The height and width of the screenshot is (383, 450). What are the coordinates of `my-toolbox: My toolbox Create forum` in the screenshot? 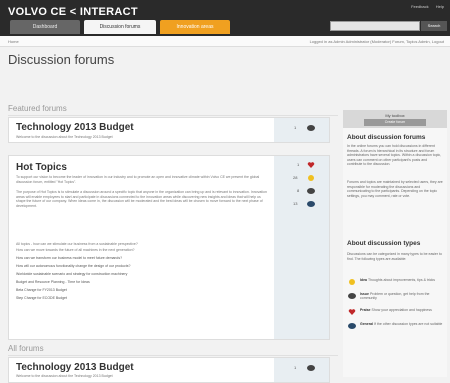 It's located at (395, 119).